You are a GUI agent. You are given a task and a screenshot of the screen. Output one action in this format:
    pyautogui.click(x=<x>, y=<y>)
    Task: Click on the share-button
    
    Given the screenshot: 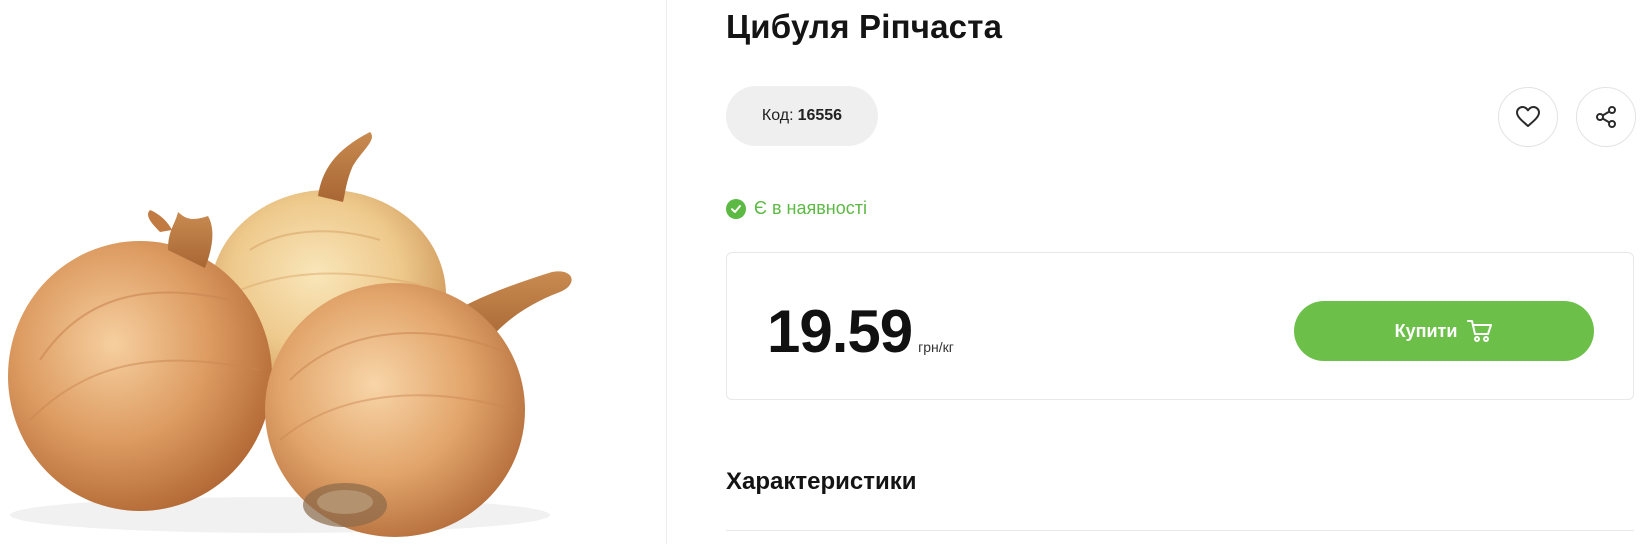 What is the action you would take?
    pyautogui.click(x=1606, y=117)
    